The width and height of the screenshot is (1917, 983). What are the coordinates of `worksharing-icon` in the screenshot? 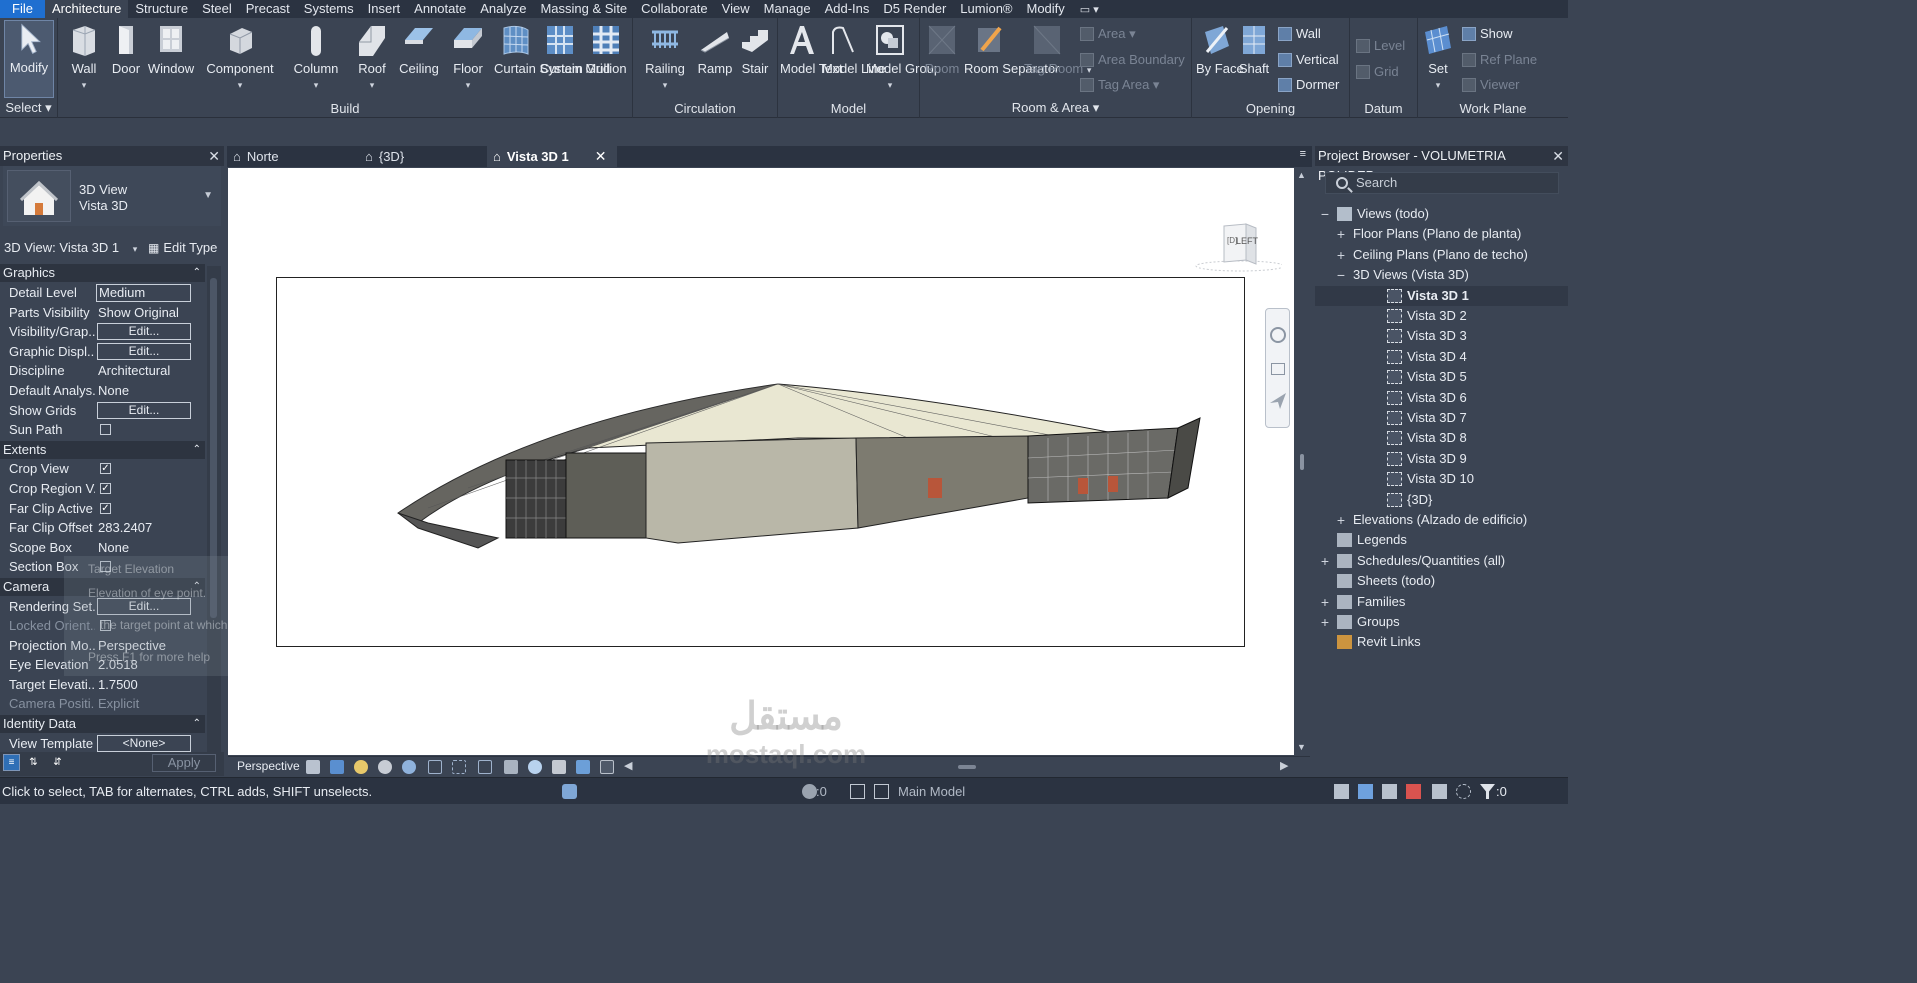 It's located at (559, 767).